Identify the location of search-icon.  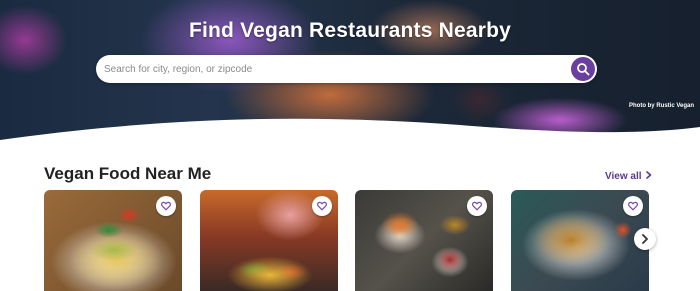
(583, 69).